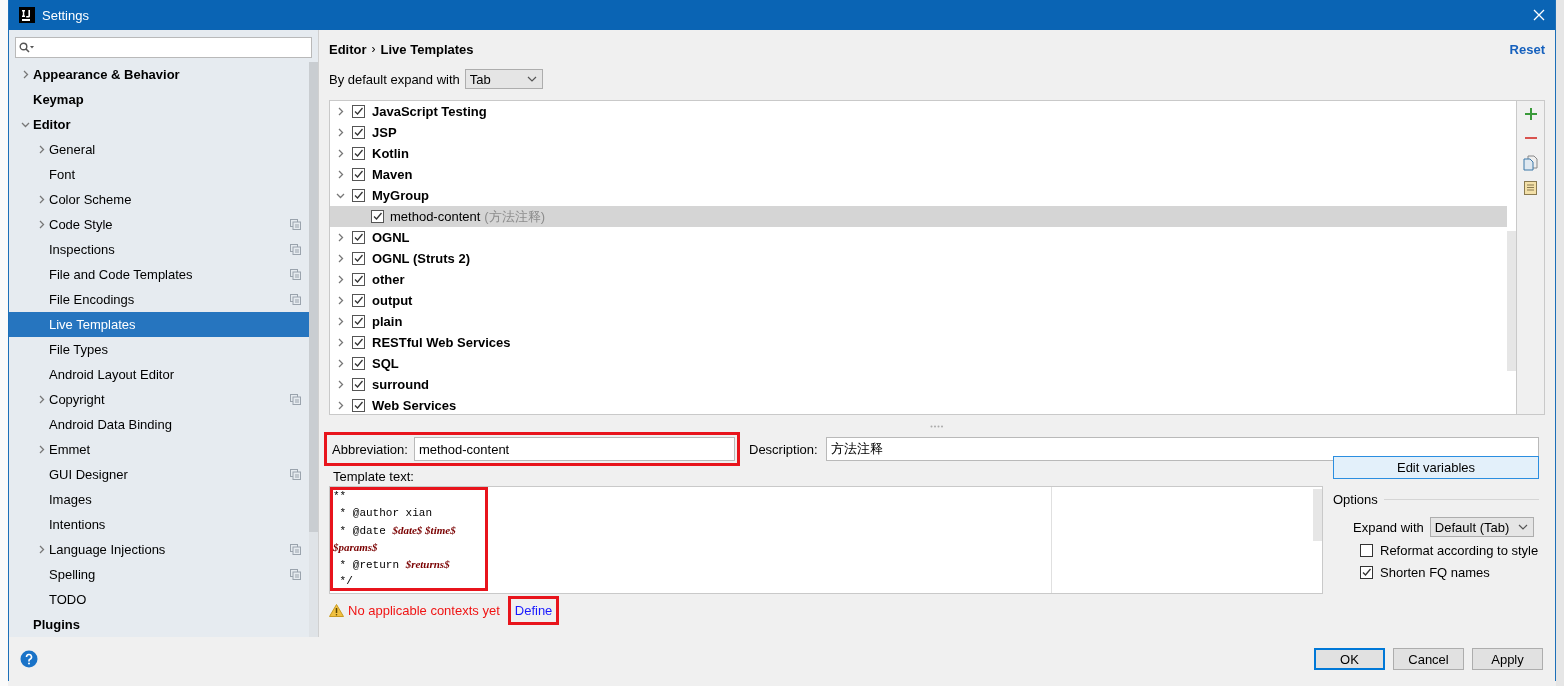 The height and width of the screenshot is (686, 1564). Describe the element at coordinates (918, 300) in the screenshot. I see `template-group-row: output` at that location.